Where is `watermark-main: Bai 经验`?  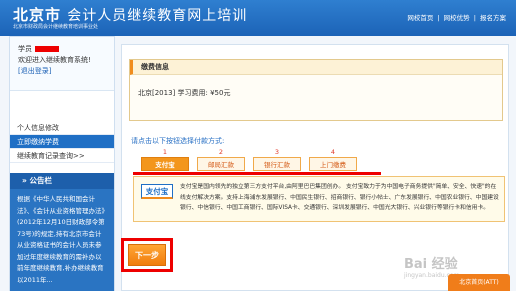
watermark-main: Bai 经验 is located at coordinates (431, 264).